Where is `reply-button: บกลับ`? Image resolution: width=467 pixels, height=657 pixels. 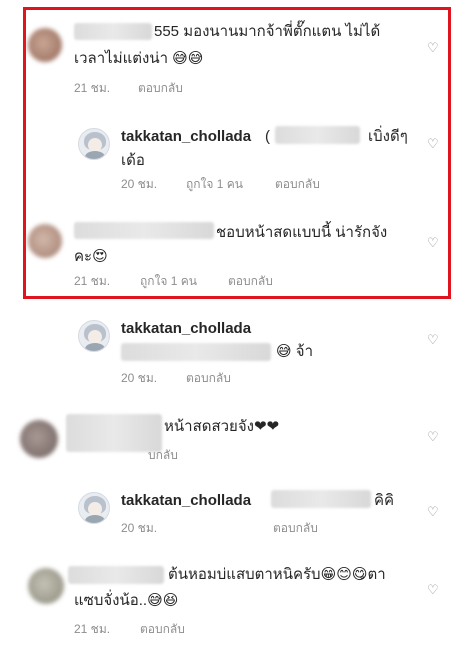 reply-button: บกลับ is located at coordinates (163, 455).